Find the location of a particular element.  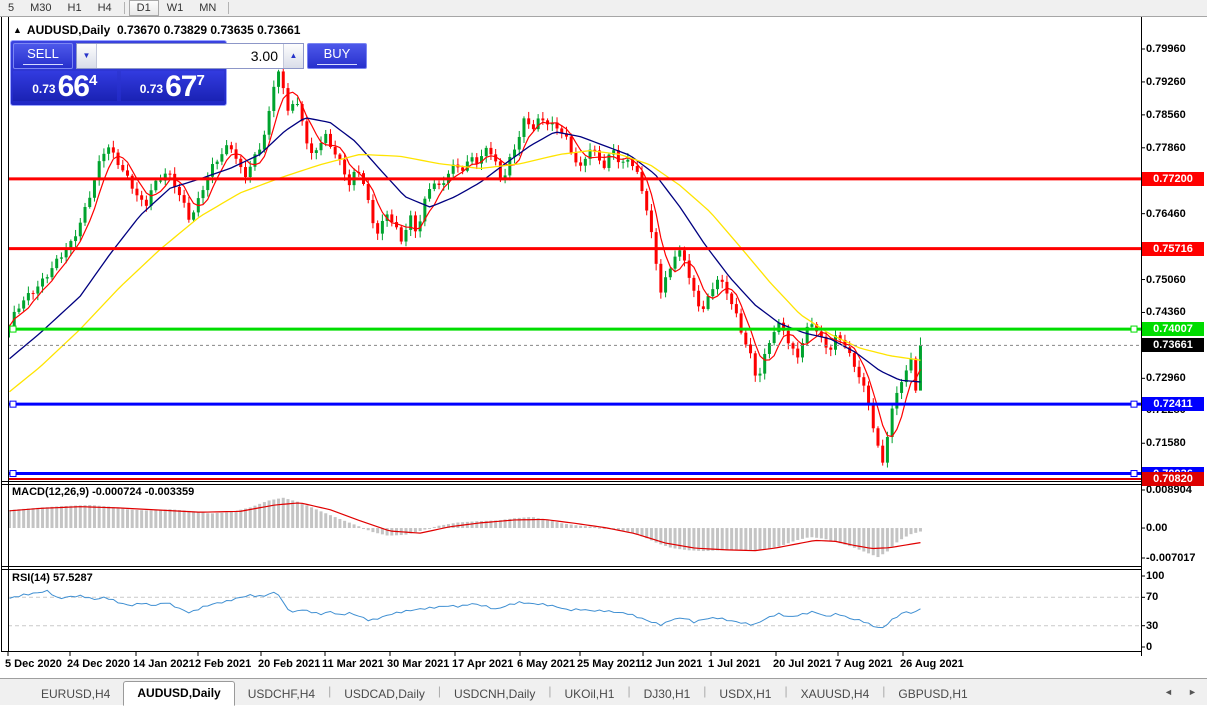

date-label: 20 Jul 2021 is located at coordinates (802, 664).